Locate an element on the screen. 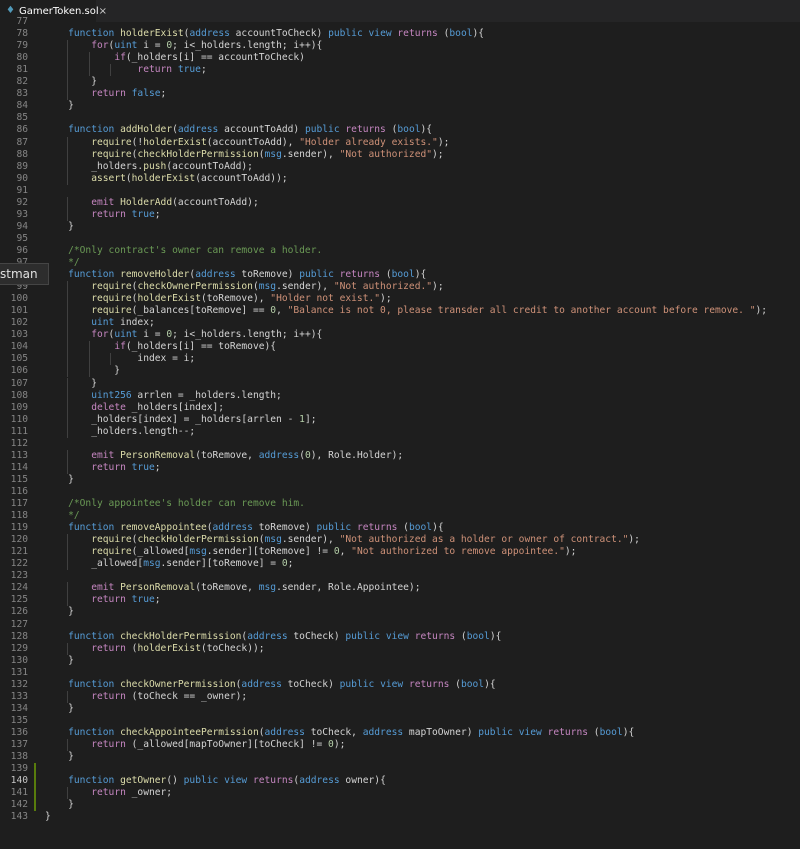  code-line: 81 return true; is located at coordinates (400, 70).